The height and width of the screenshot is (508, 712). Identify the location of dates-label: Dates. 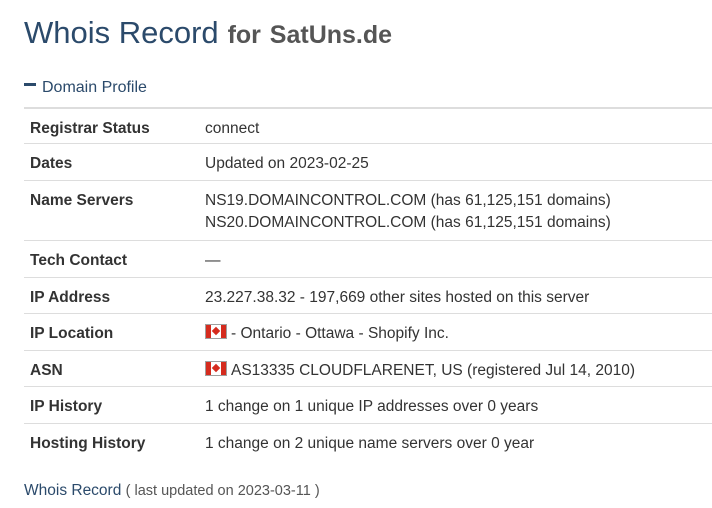
(51, 163).